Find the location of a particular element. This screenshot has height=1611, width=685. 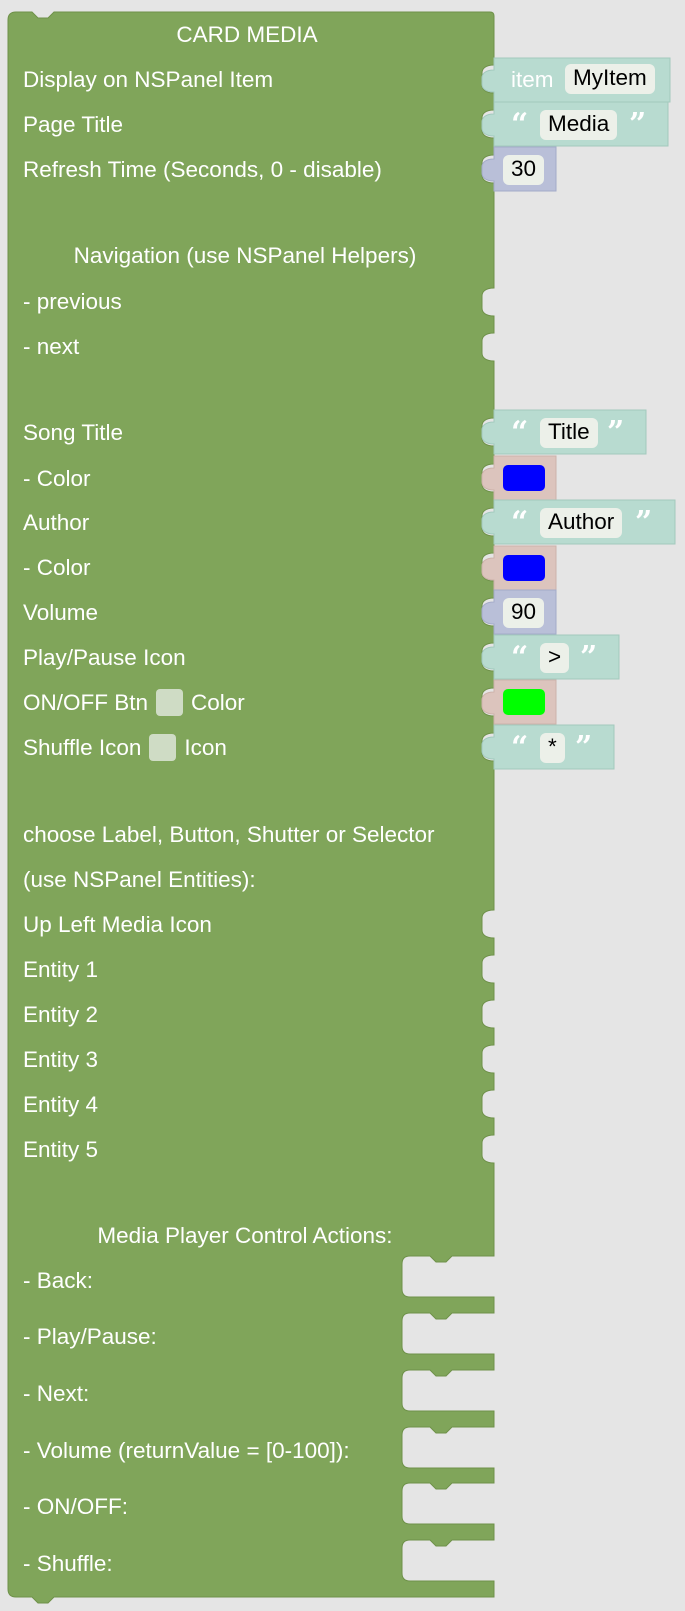

item-name-field: MyItem is located at coordinates (610, 79).